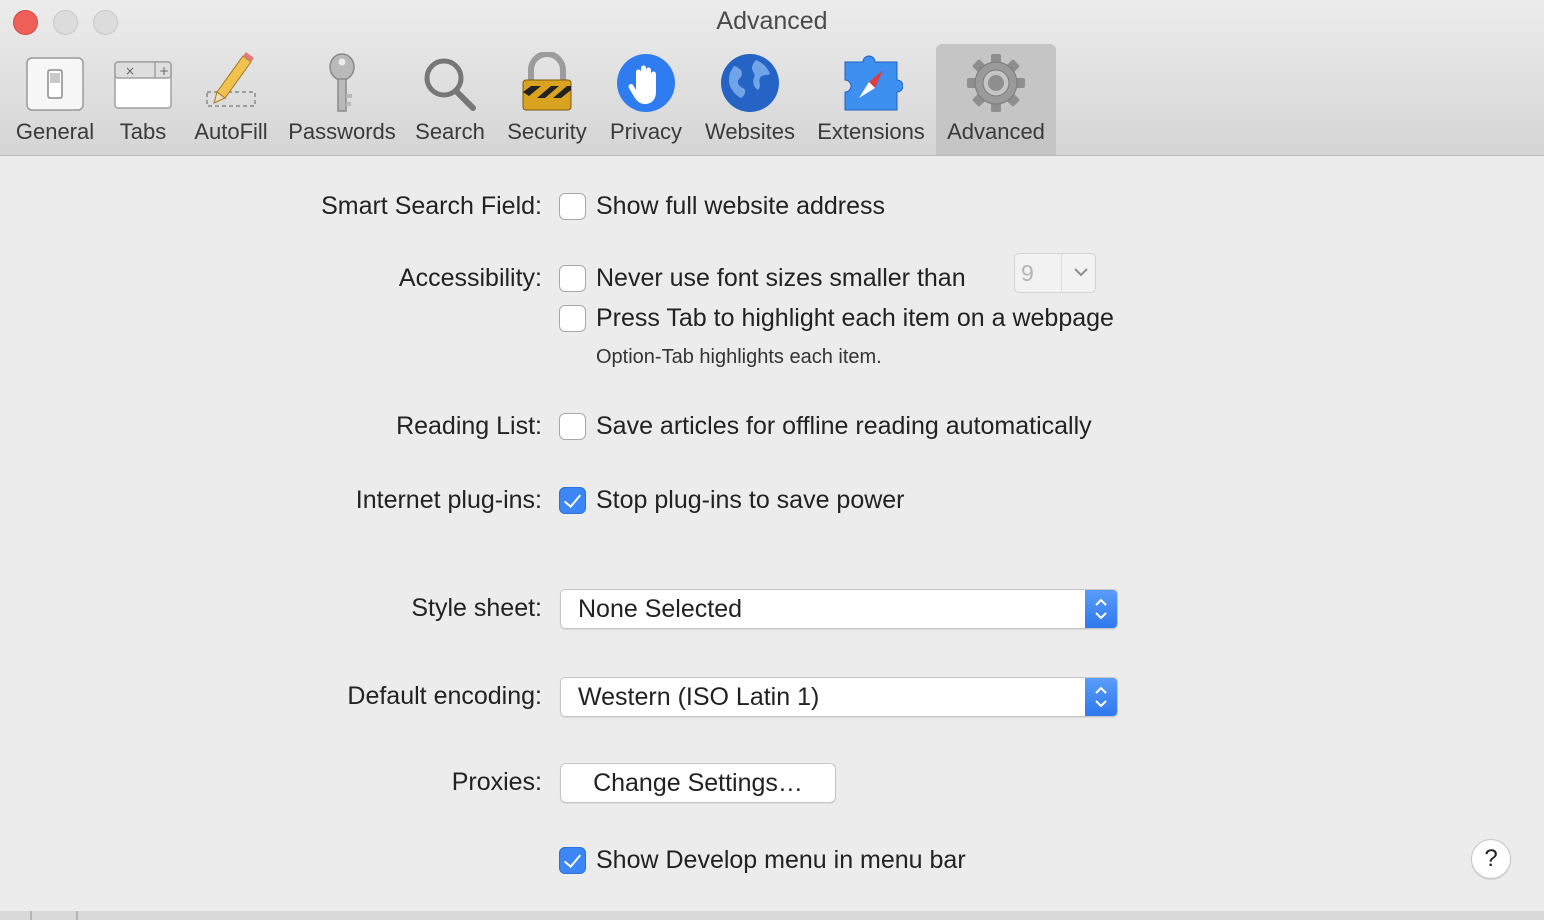 This screenshot has height=920, width=1544. What do you see at coordinates (547, 81) in the screenshot?
I see `padlock-icon` at bounding box center [547, 81].